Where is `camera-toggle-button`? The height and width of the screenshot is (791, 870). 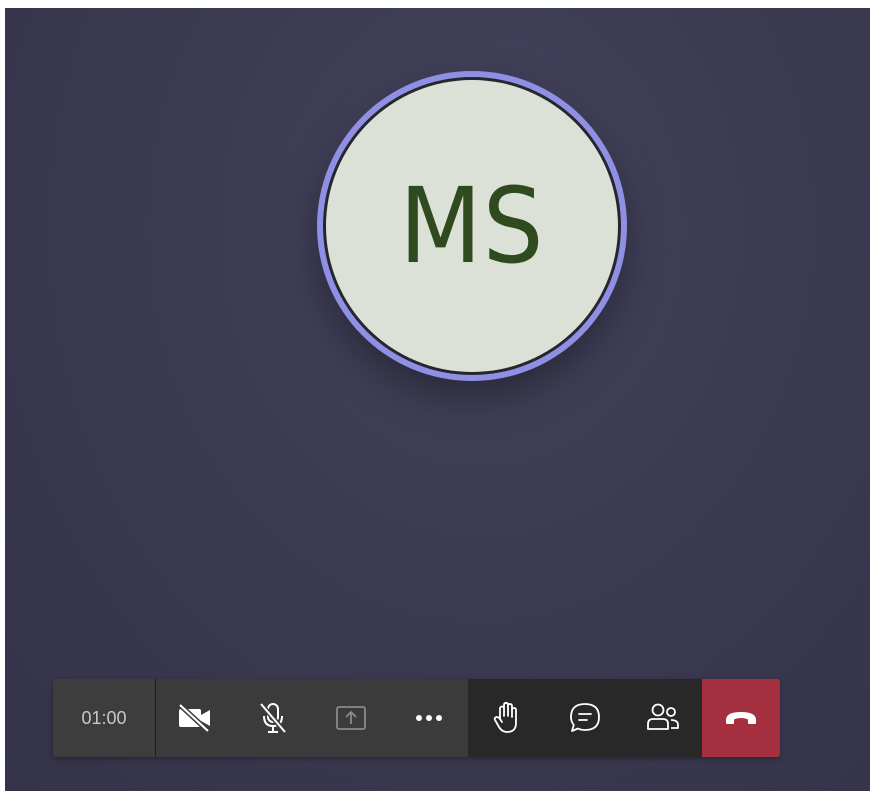
camera-toggle-button is located at coordinates (195, 718).